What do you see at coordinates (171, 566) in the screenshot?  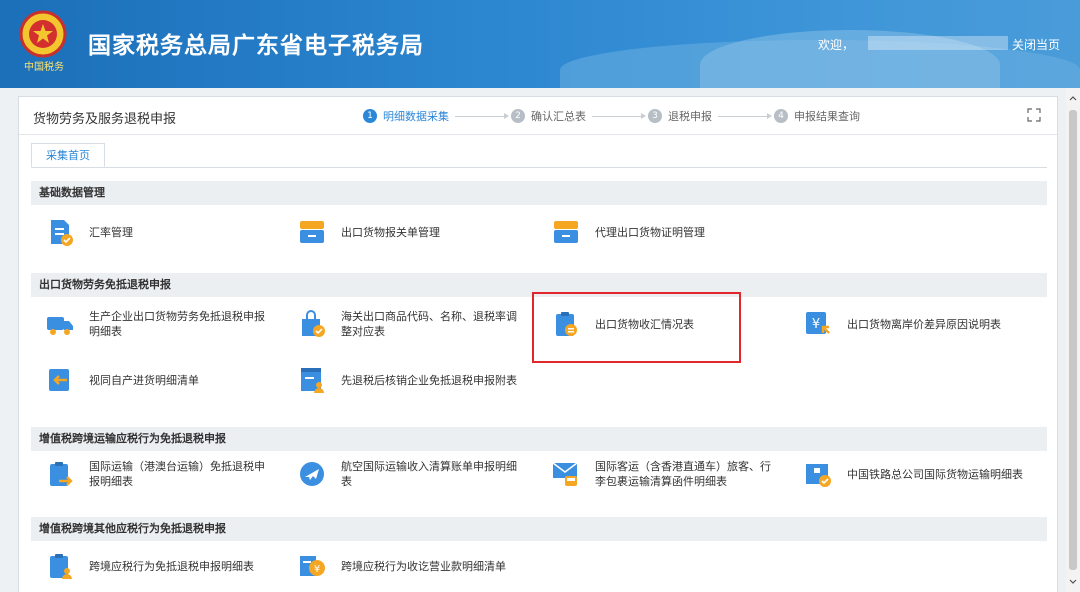 I see `item-label: 跨境应税行为免抵退税申报明细表` at bounding box center [171, 566].